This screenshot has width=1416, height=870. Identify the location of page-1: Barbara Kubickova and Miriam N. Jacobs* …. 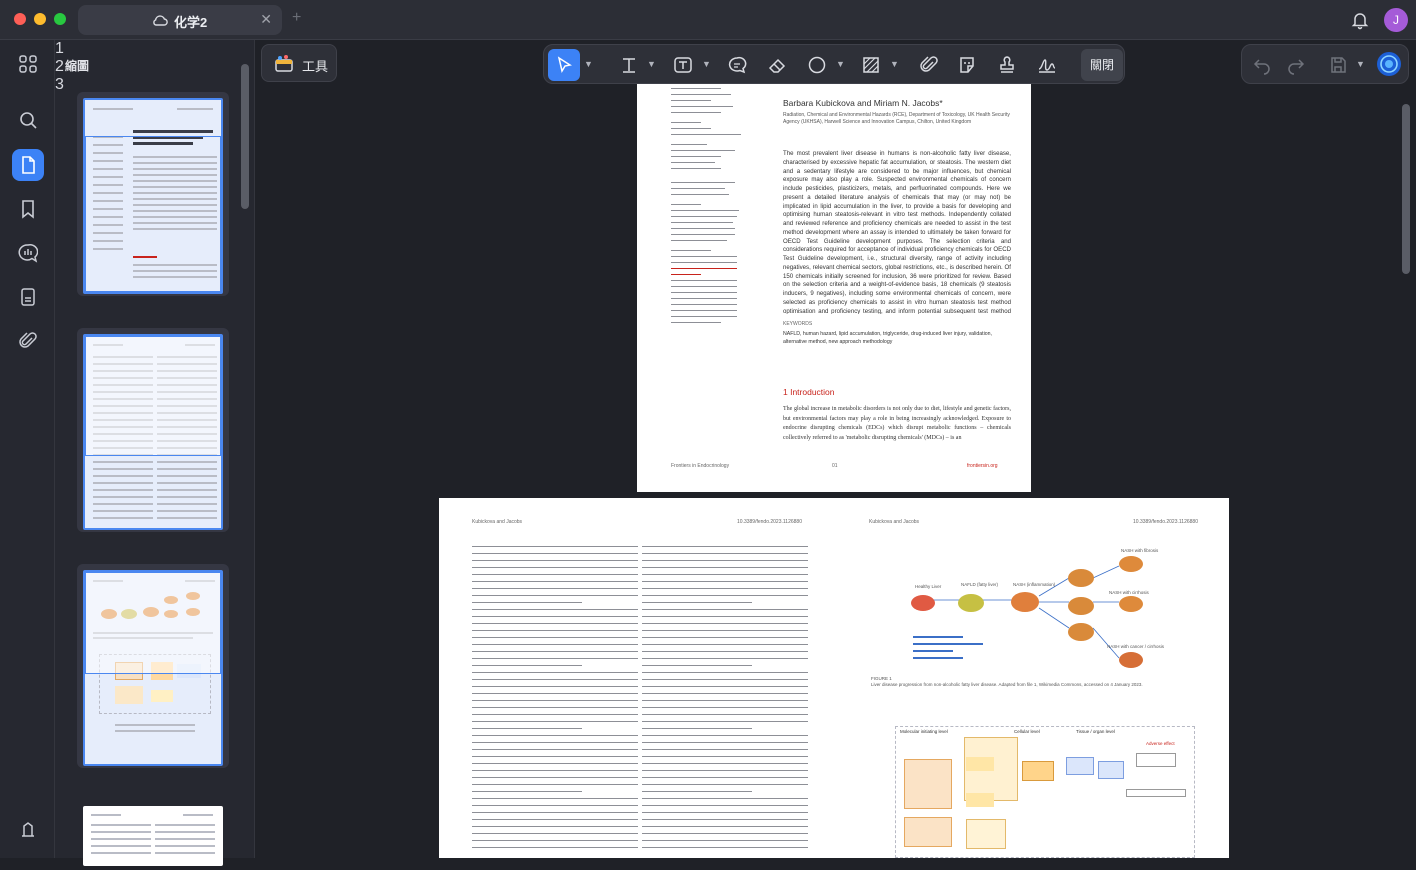
(834, 288).